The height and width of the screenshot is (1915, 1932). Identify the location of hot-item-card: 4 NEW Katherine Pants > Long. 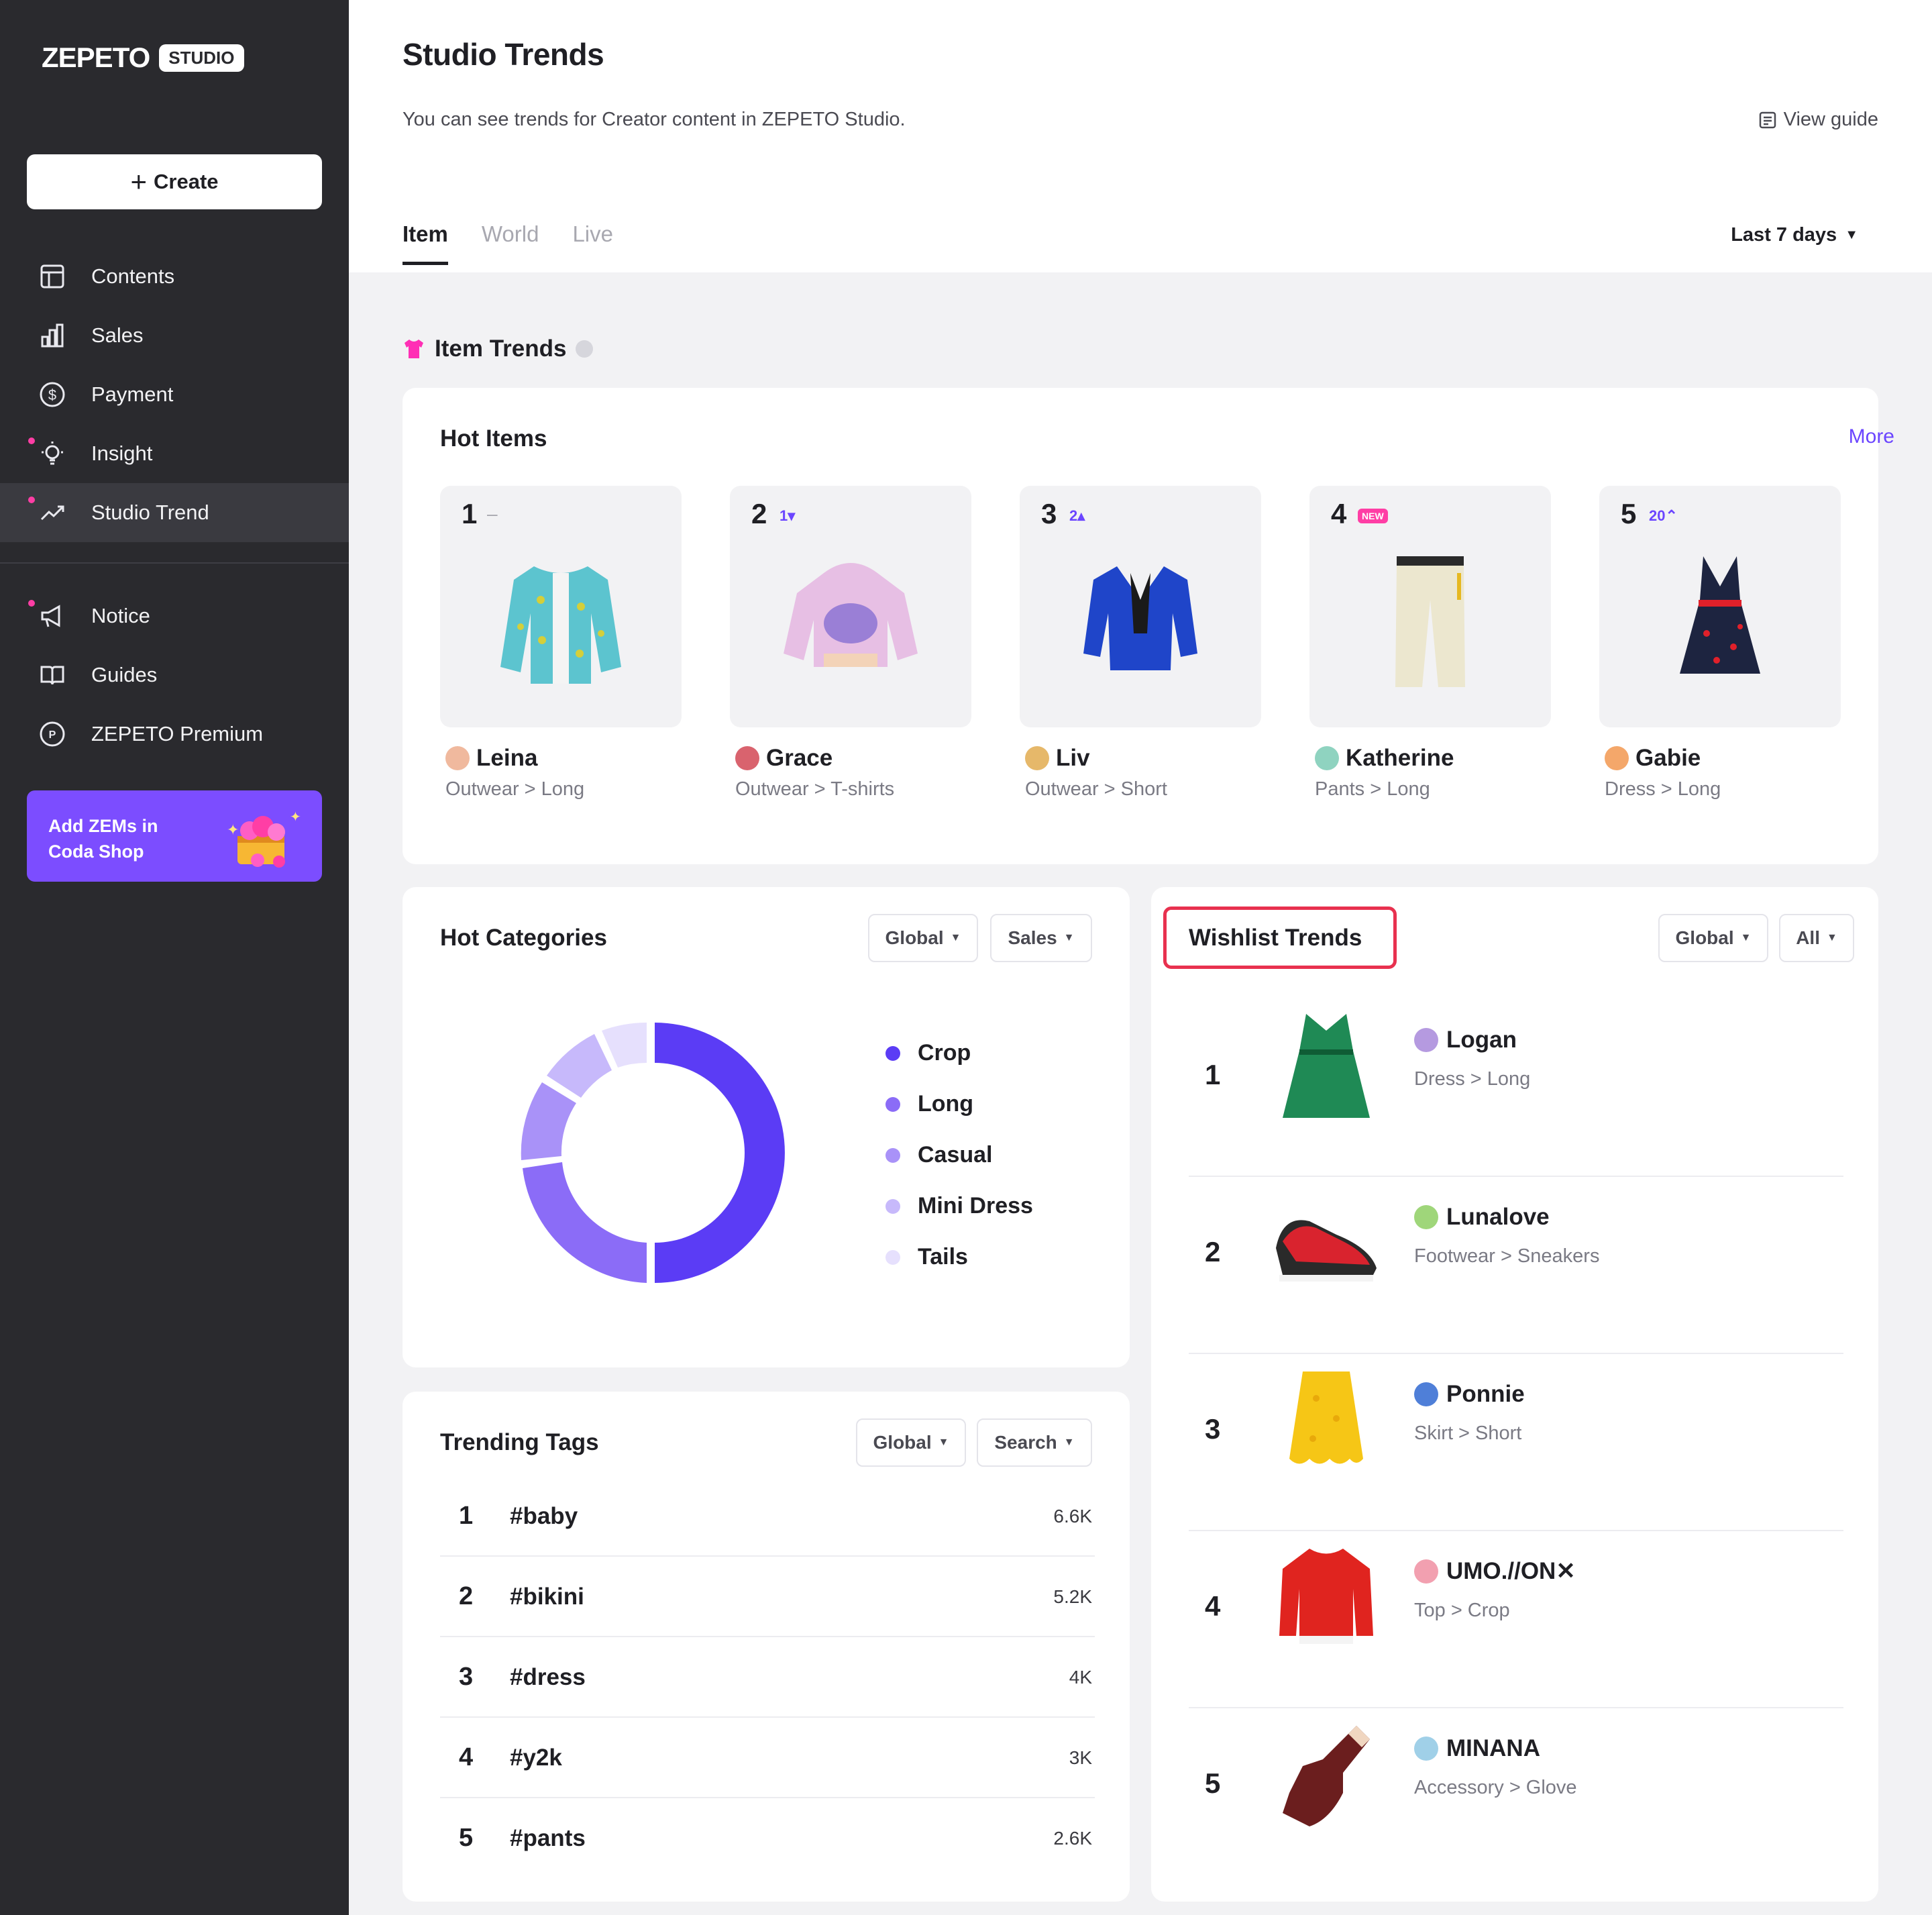
(1430, 643).